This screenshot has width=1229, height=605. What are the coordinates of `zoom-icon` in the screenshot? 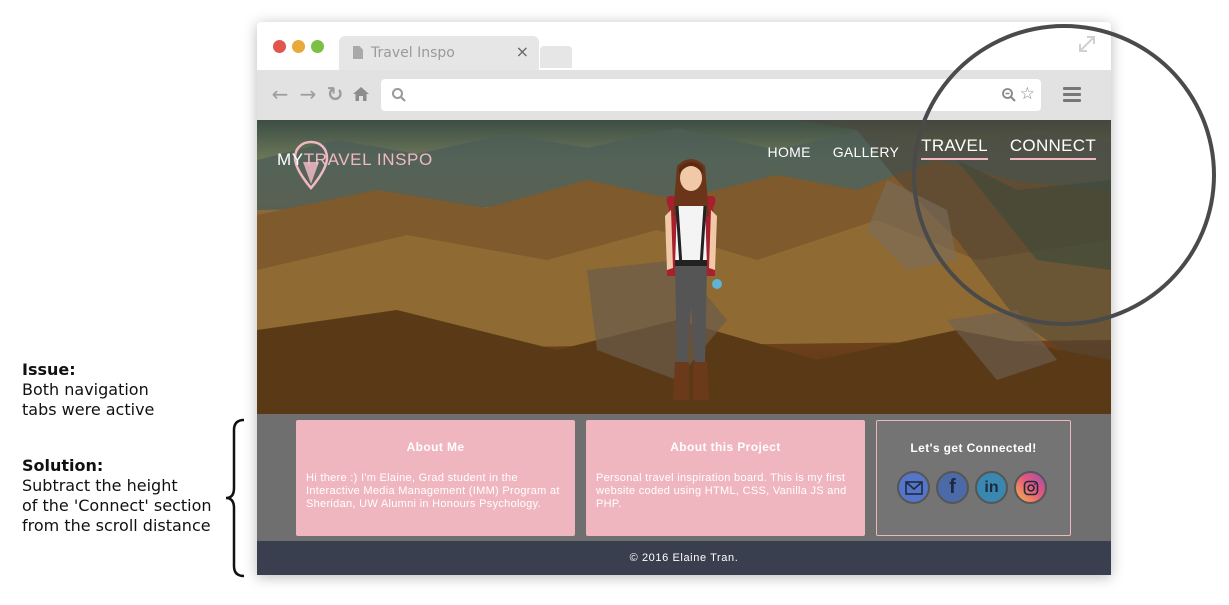 It's located at (1009, 95).